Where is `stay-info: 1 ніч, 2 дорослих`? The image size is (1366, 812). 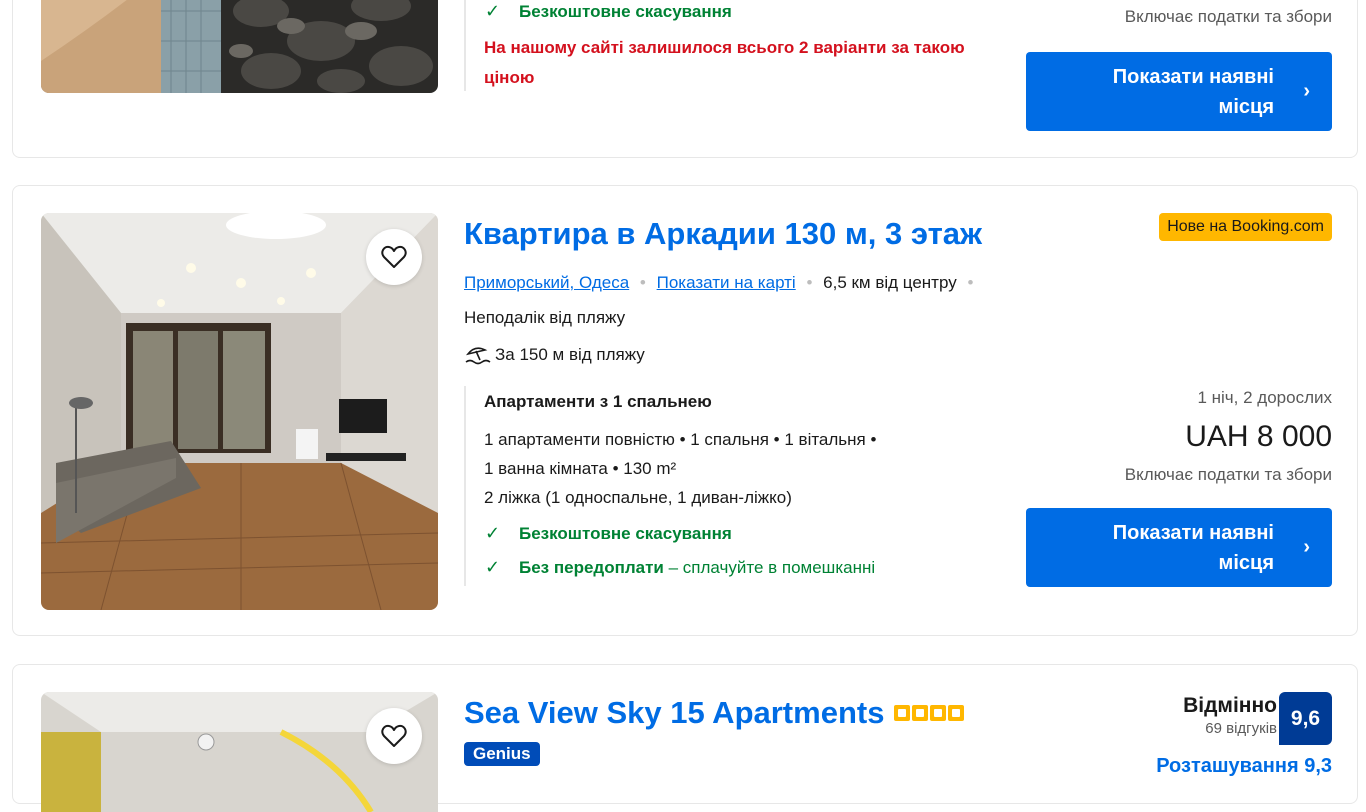
stay-info: 1 ніч, 2 дорослих is located at coordinates (1264, 397).